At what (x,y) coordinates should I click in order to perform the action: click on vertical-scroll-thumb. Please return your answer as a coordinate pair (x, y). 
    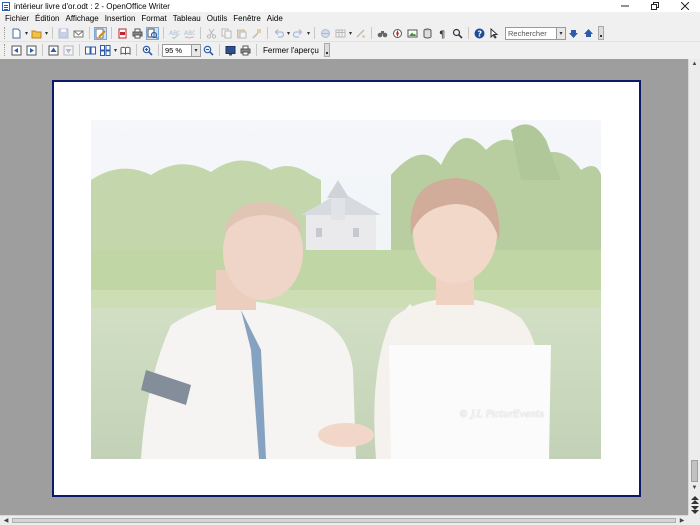
    Looking at the image, I should click on (694, 471).